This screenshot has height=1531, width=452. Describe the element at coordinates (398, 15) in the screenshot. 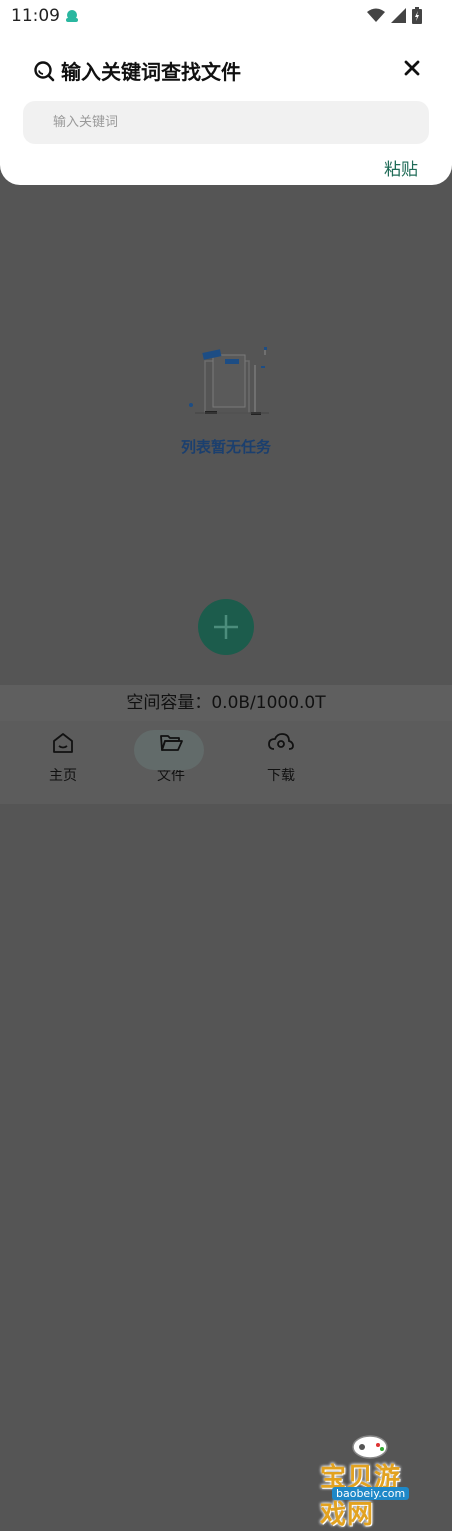

I see `signal-icon` at that location.